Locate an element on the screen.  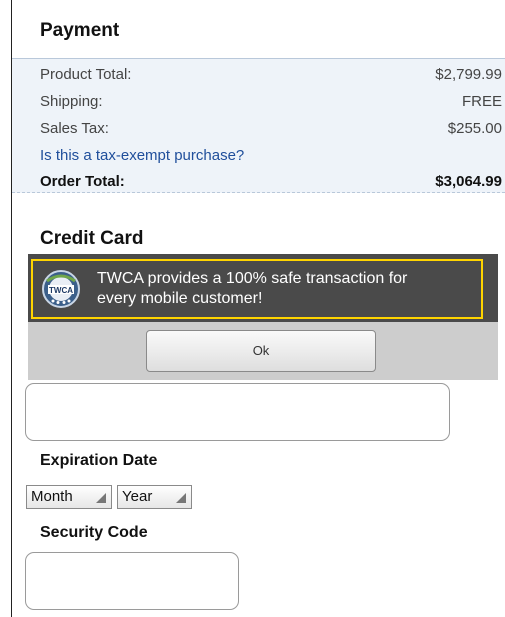
tax-exempt-link: Is this a tax-exempt purchase? is located at coordinates (142, 155).